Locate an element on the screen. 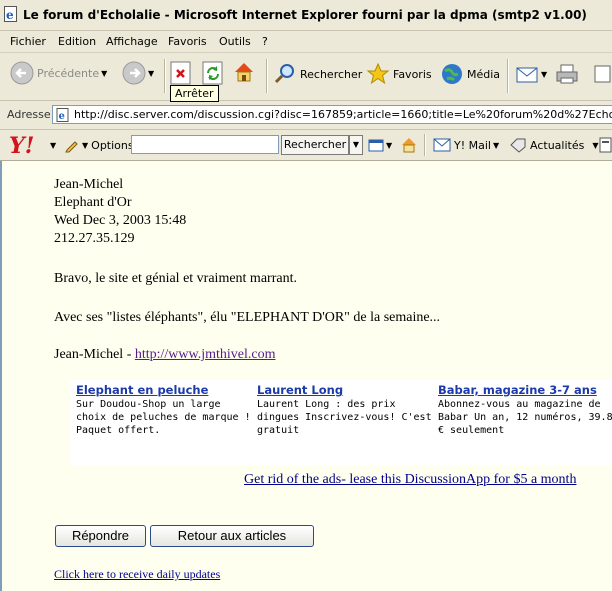 This screenshot has width=612, height=591. signature-link: http://www.jmthivel.com is located at coordinates (205, 354).